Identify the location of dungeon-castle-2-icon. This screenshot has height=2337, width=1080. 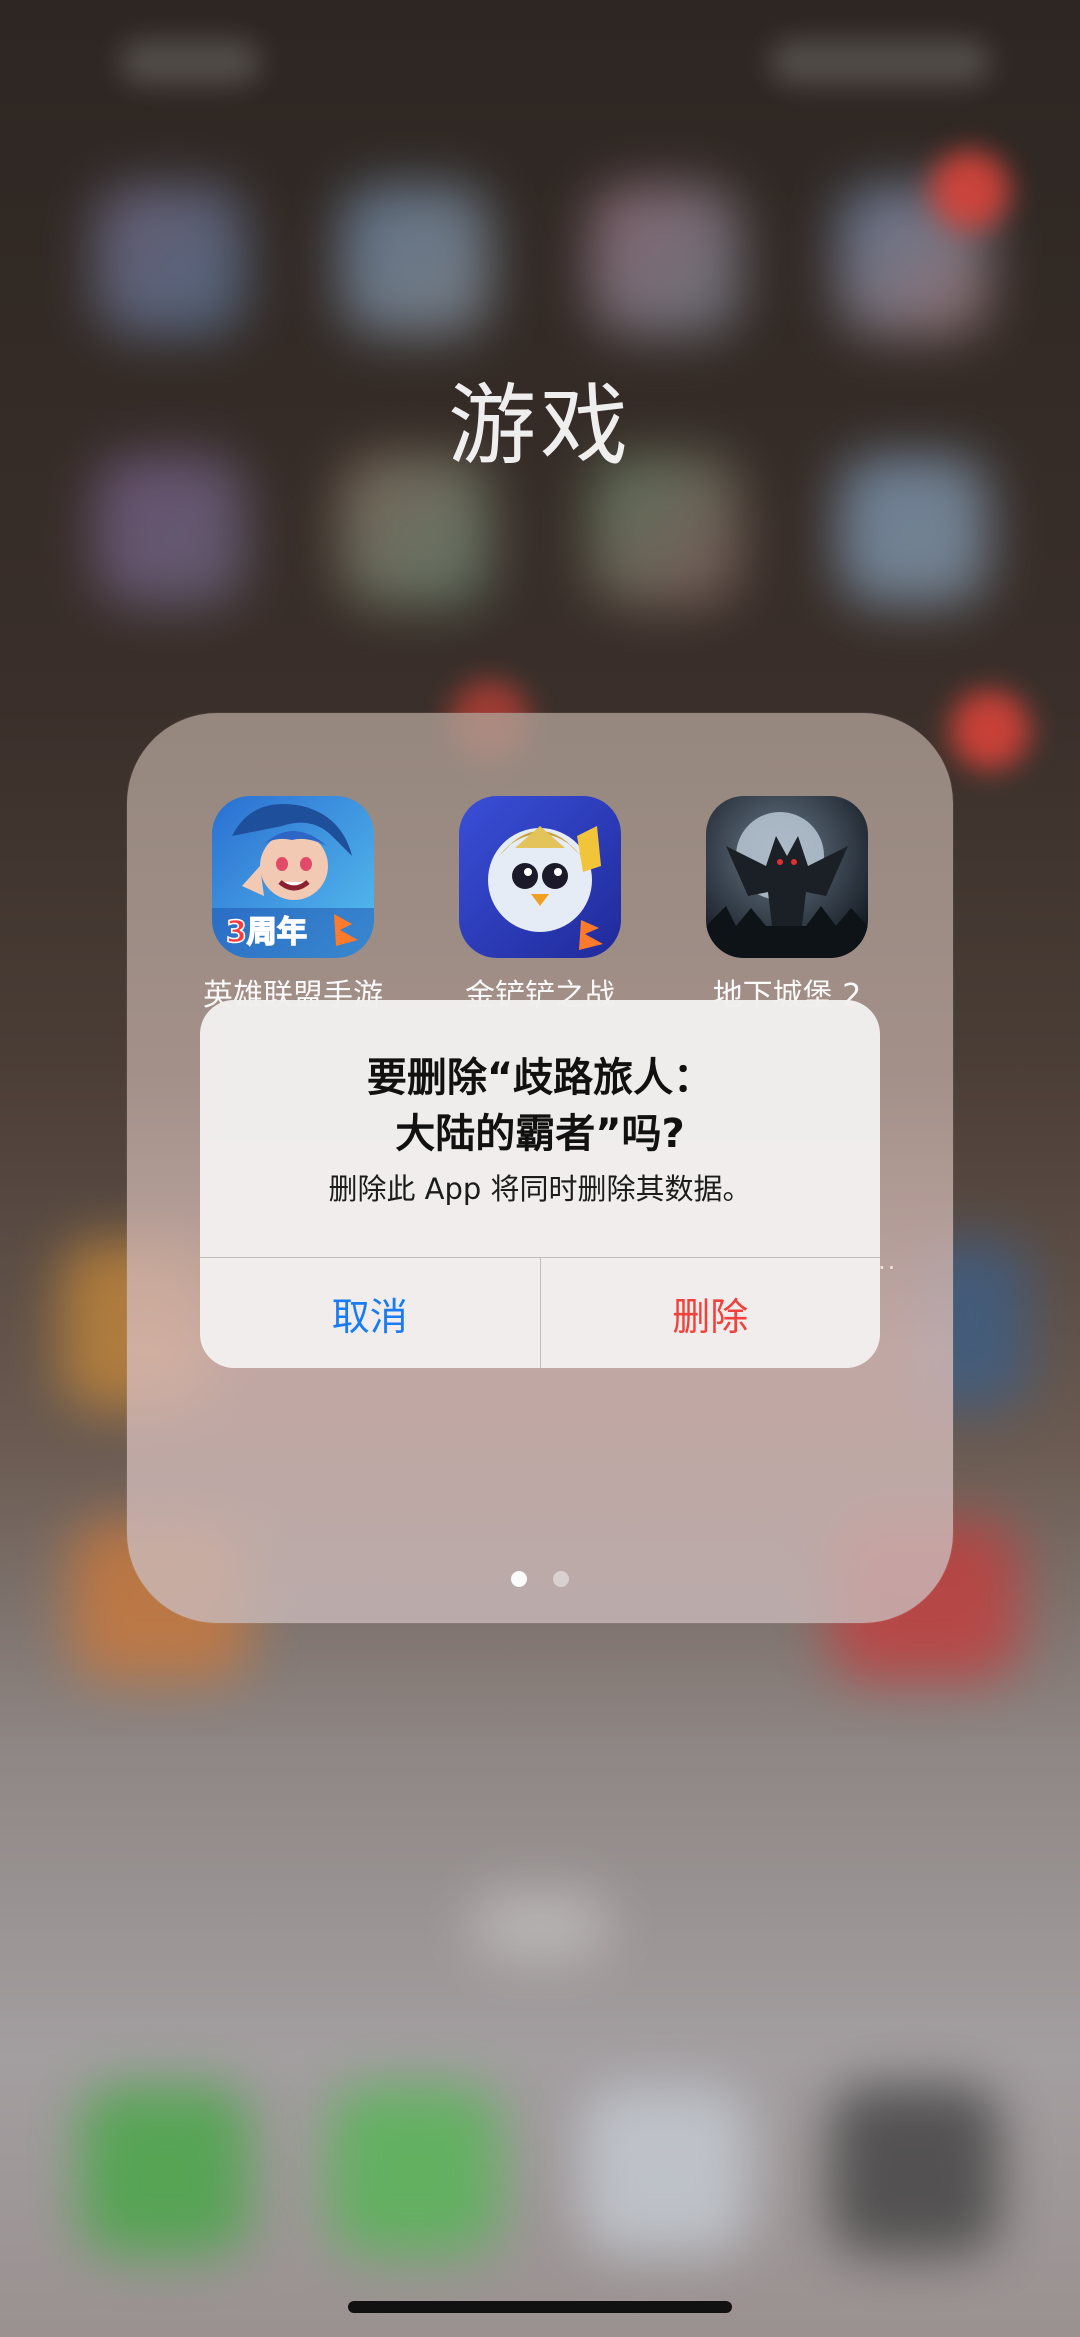
(787, 877).